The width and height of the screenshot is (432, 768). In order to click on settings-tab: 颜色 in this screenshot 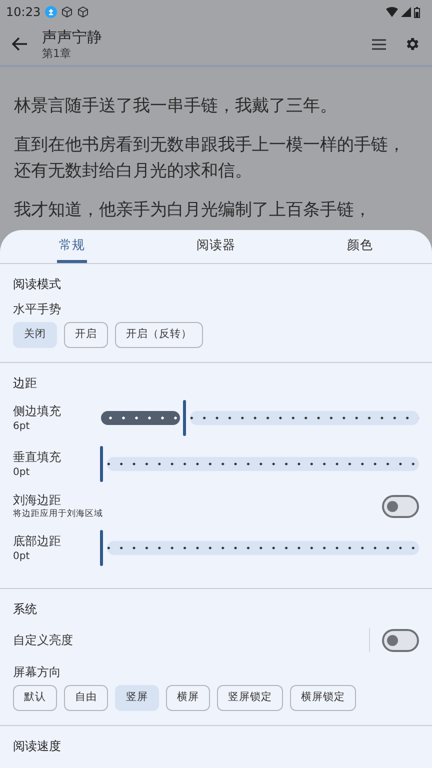, I will do `click(360, 246)`.